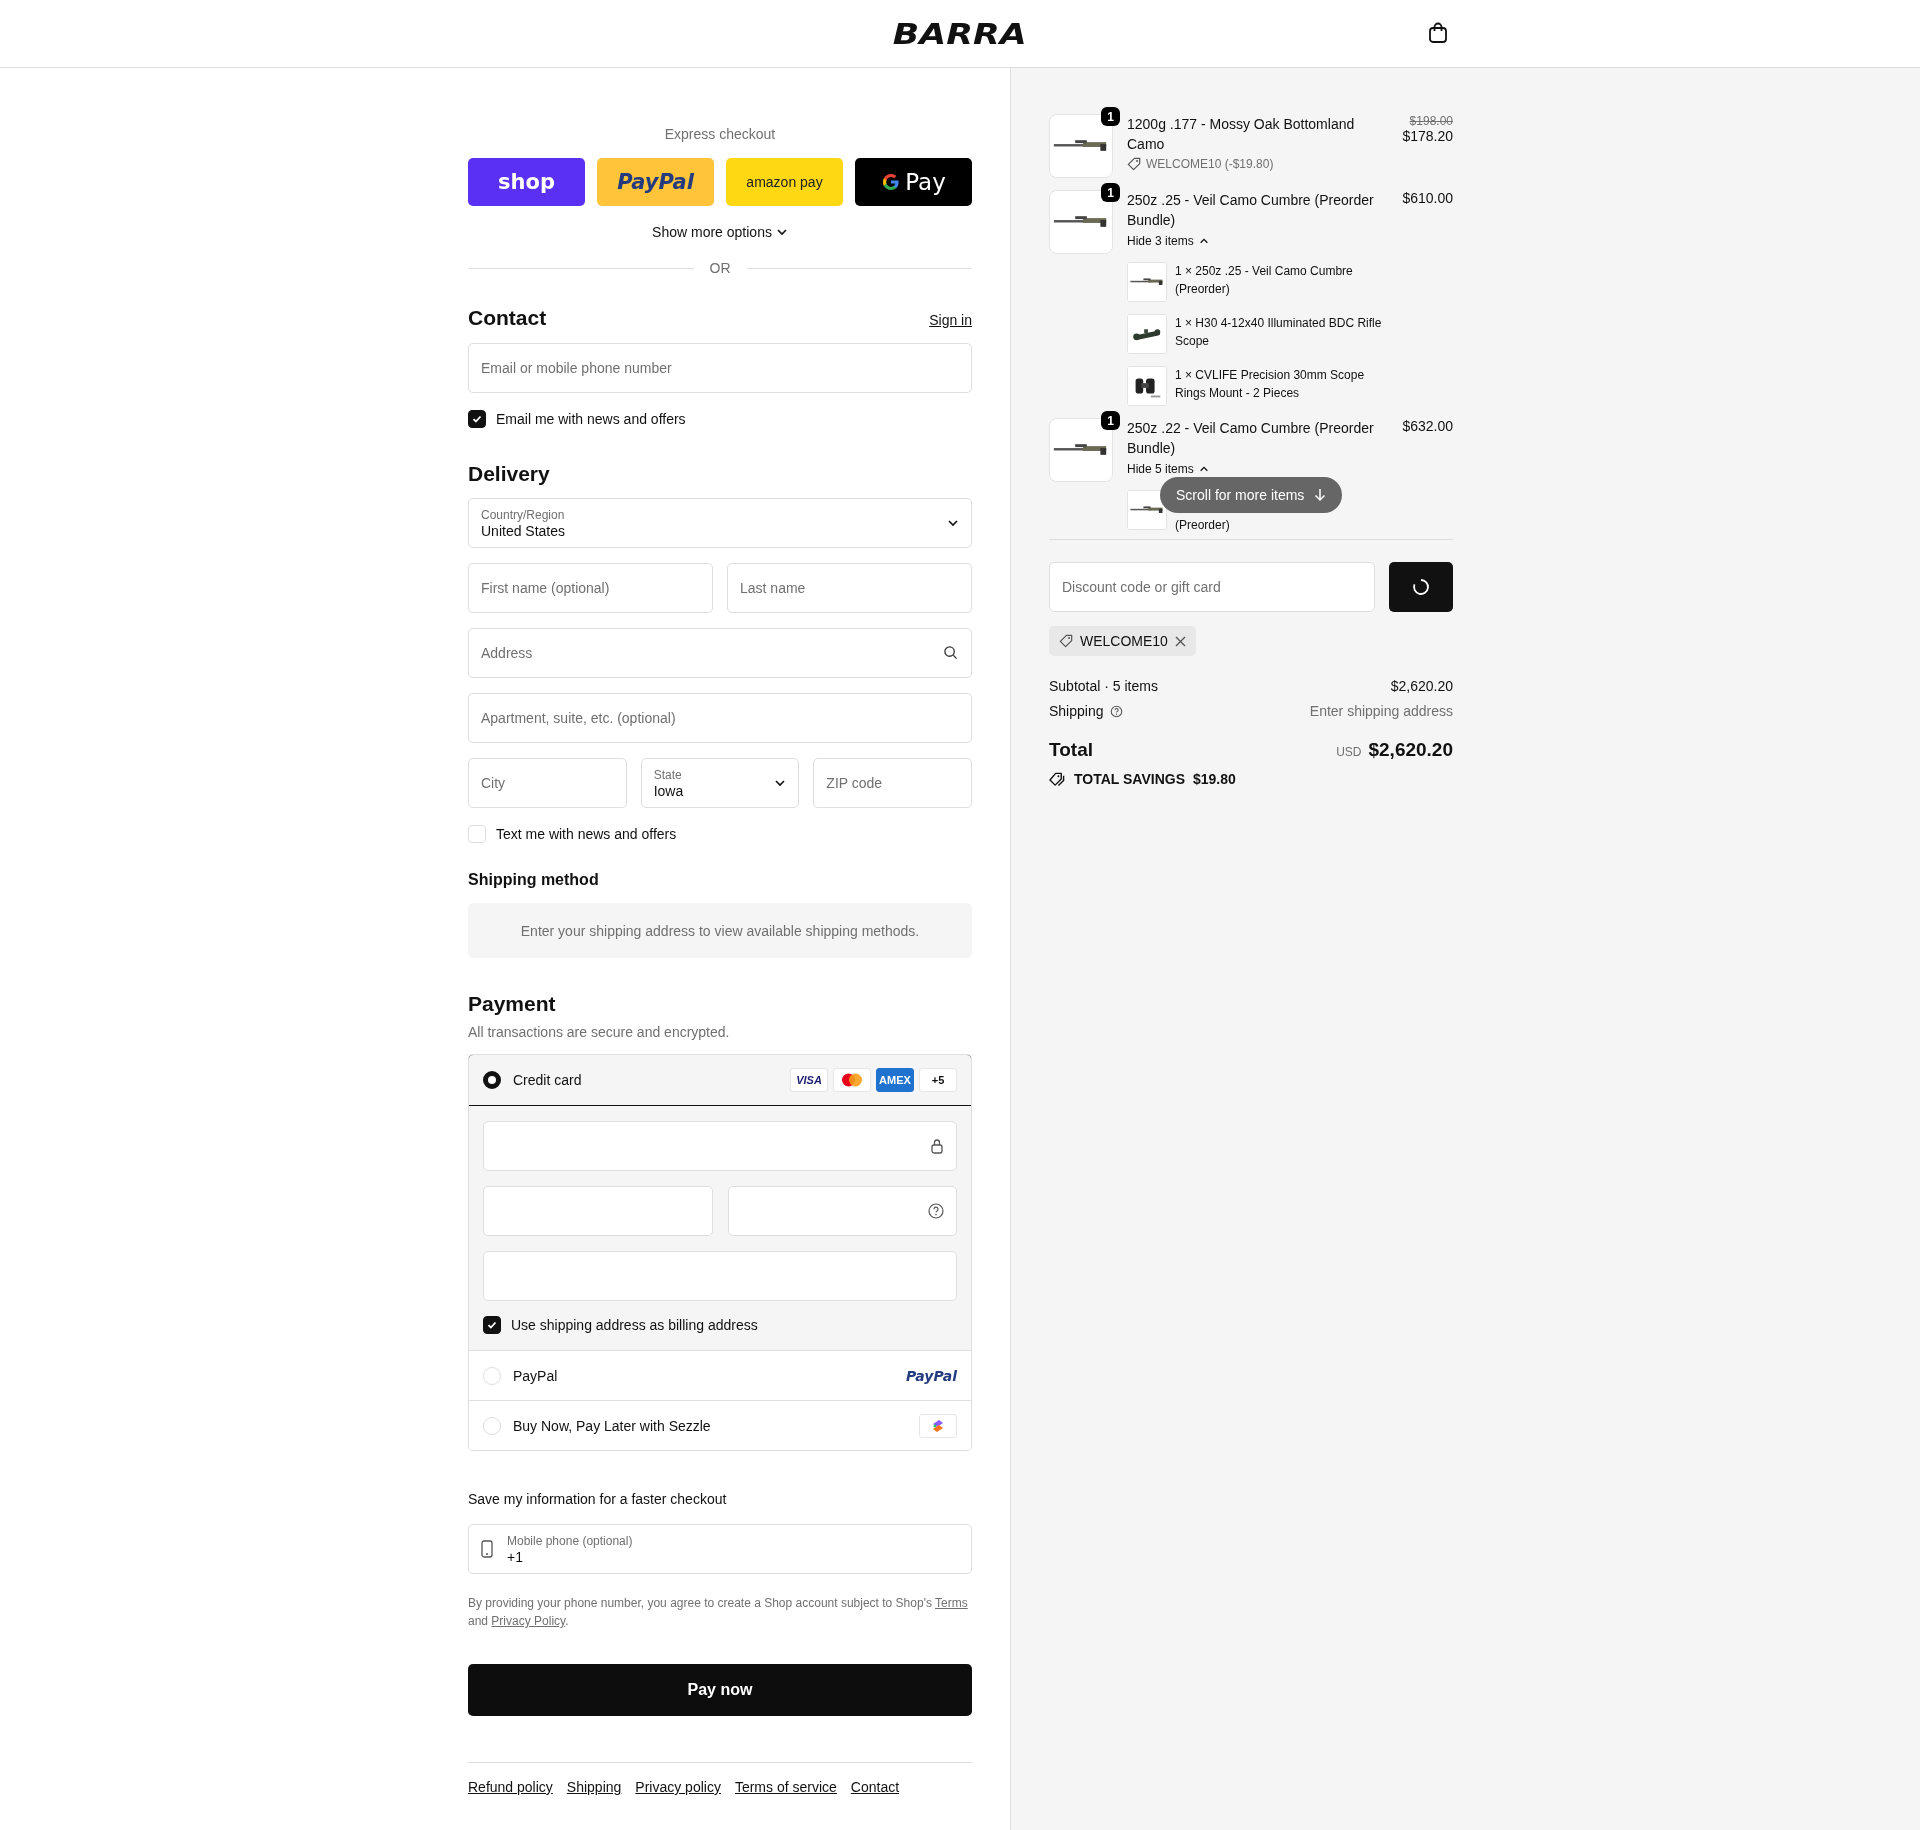 This screenshot has height=1830, width=1920. I want to click on text-link: Terms, so click(951, 1603).